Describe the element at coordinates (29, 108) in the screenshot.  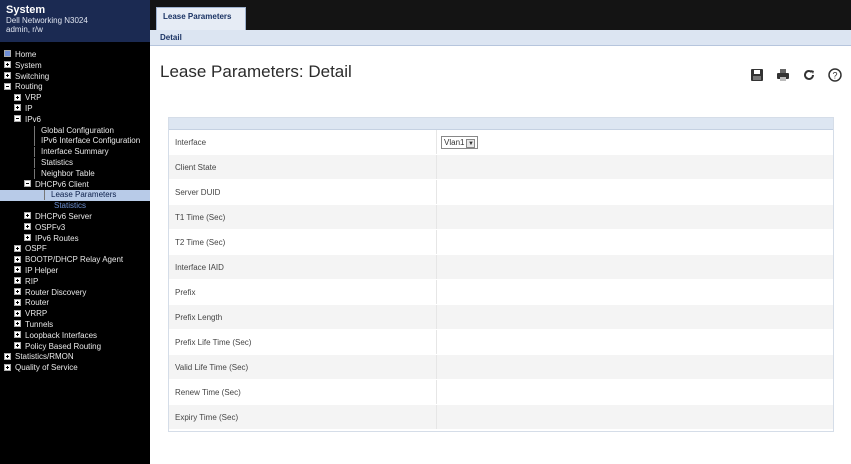
I see `sidebar-item-label: IP` at that location.